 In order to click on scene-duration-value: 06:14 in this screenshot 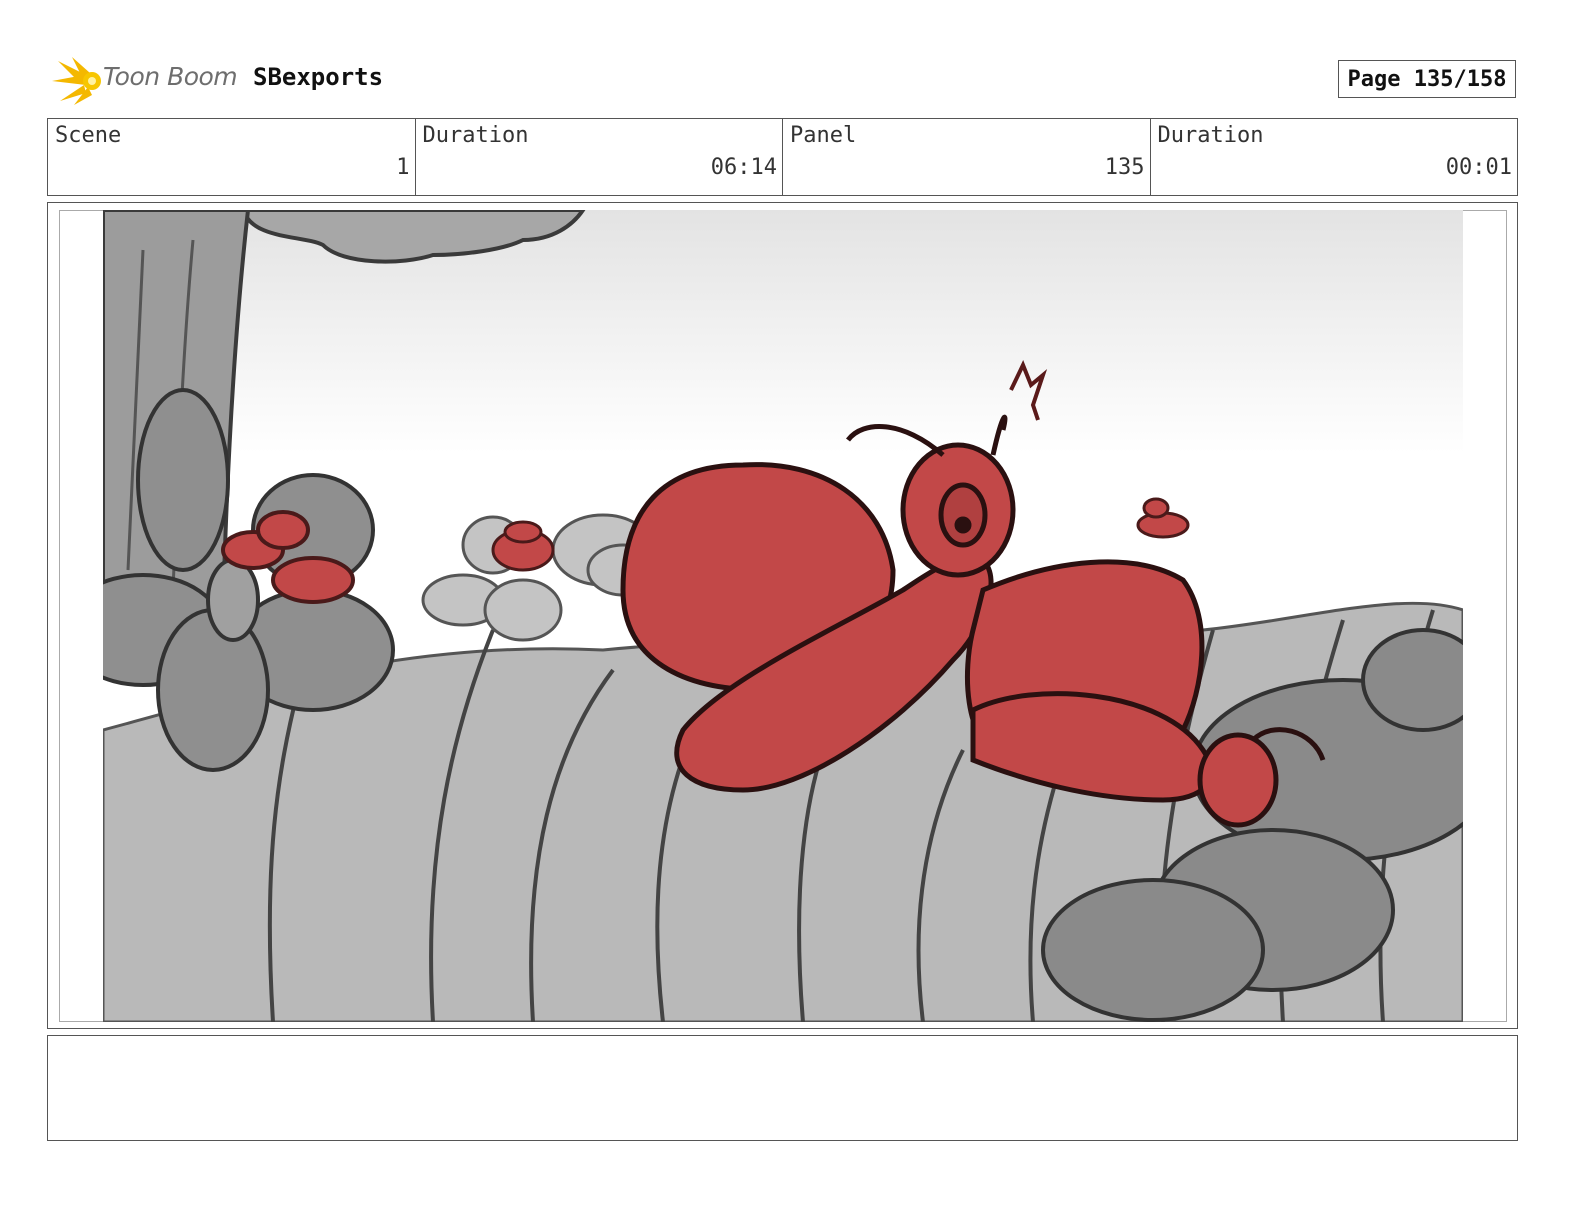, I will do `click(743, 167)`.